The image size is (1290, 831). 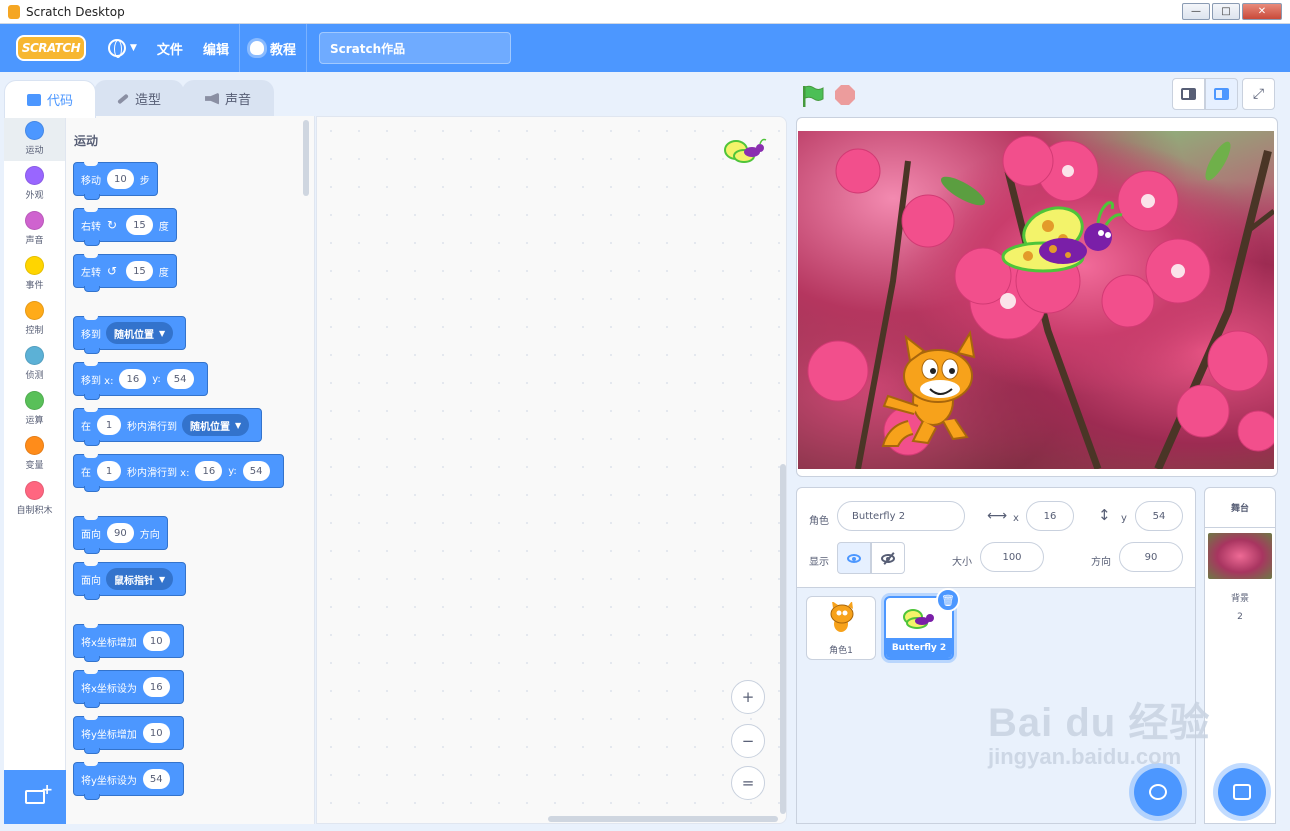 I want to click on block-text: 右转, so click(x=91, y=227).